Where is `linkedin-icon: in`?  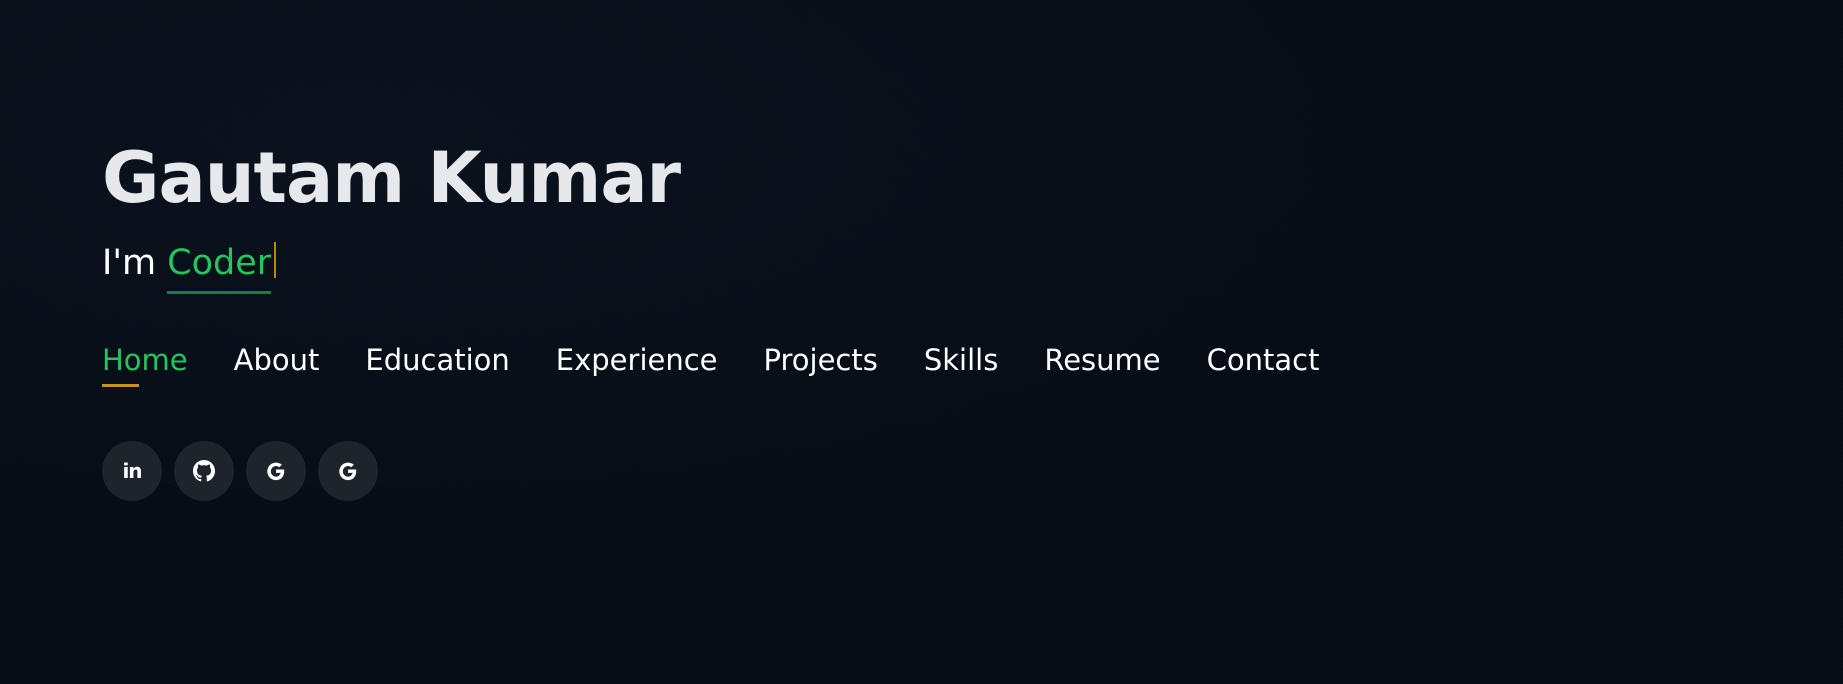 linkedin-icon: in is located at coordinates (132, 471).